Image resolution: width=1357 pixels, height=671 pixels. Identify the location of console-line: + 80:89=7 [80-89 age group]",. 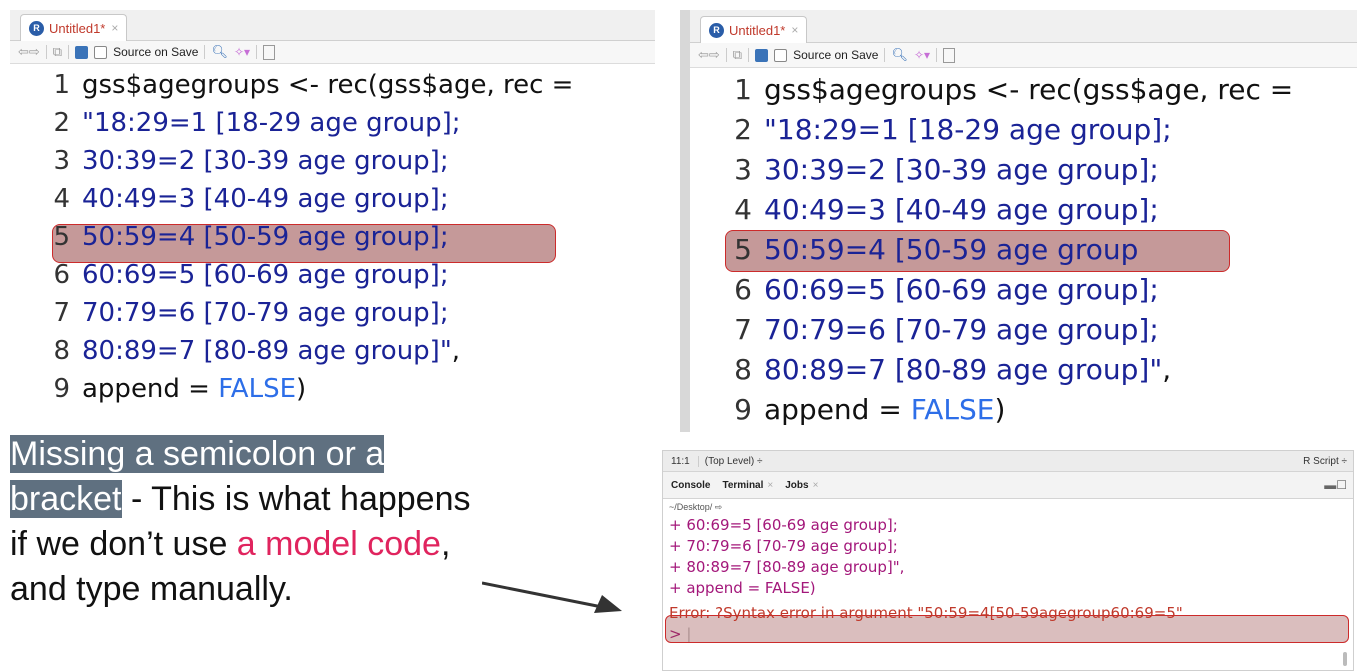
(787, 567).